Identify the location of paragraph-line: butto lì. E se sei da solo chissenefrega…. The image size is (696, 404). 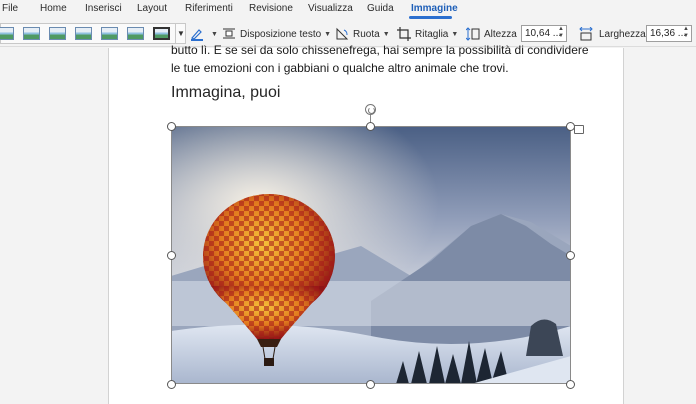
(380, 50).